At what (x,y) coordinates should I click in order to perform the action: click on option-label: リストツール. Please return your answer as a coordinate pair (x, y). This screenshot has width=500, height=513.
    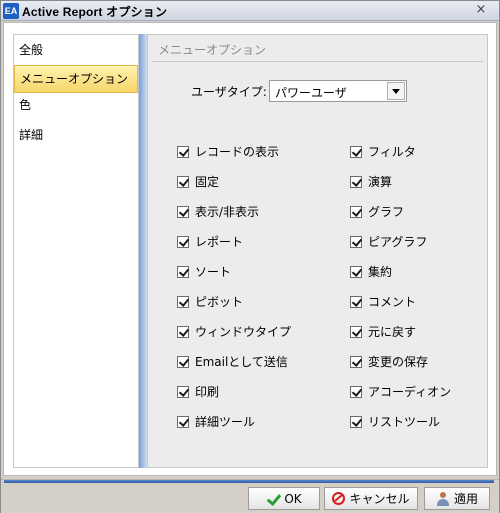
    Looking at the image, I should click on (404, 422).